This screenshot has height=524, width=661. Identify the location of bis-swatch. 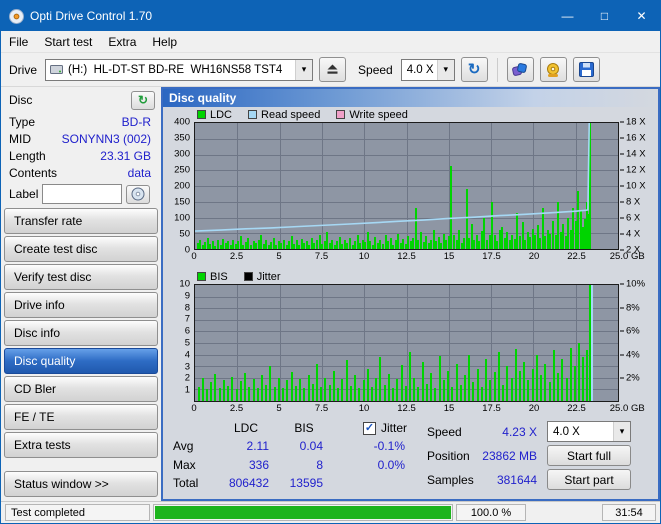
(201, 276).